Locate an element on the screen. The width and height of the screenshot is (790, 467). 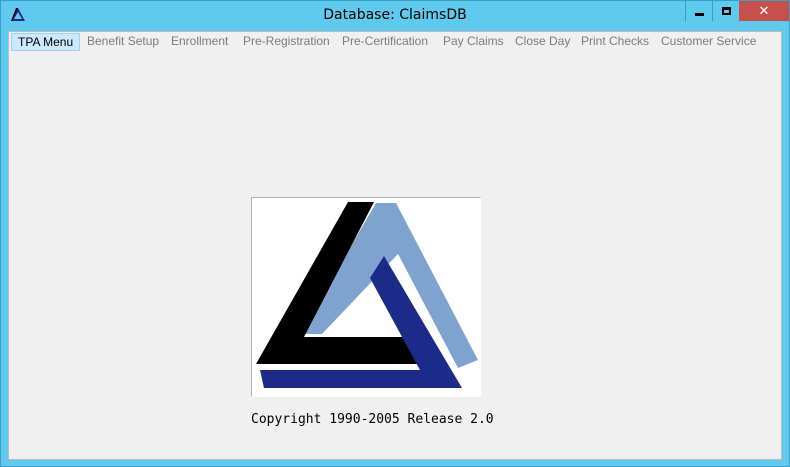
close-icon: ✕ is located at coordinates (764, 11).